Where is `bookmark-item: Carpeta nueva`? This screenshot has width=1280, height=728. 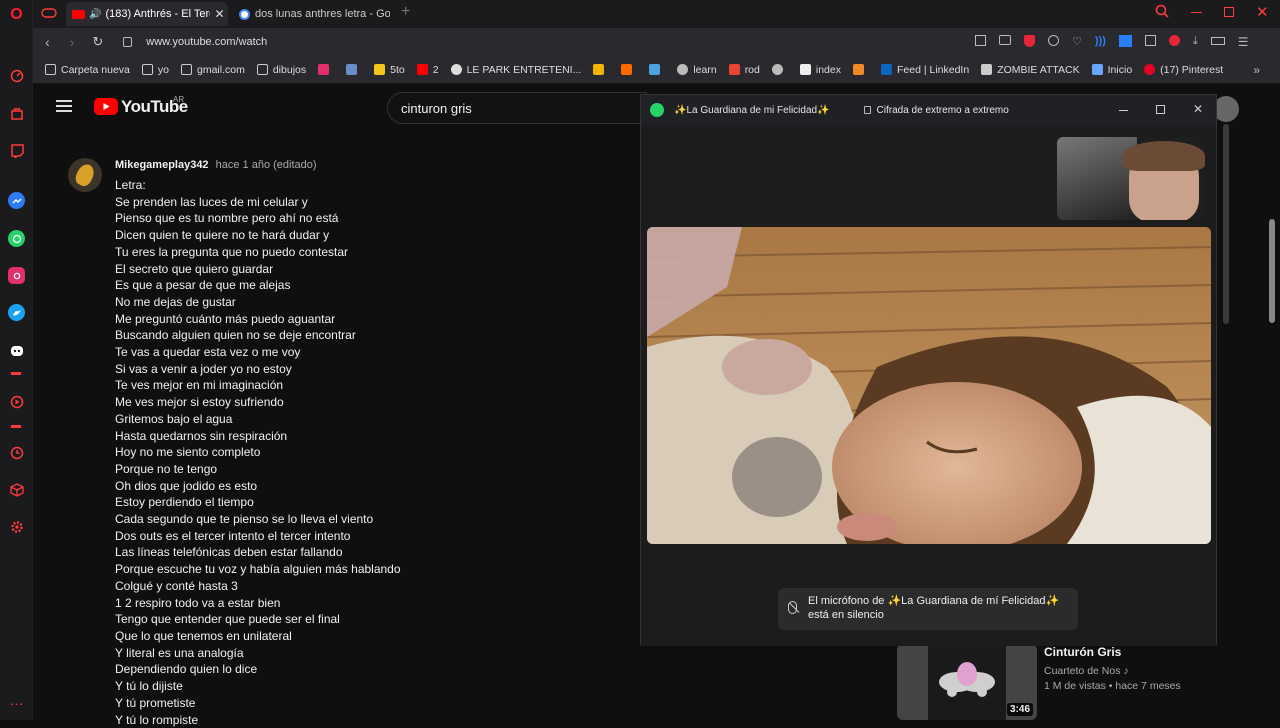 bookmark-item: Carpeta nueva is located at coordinates (87, 70).